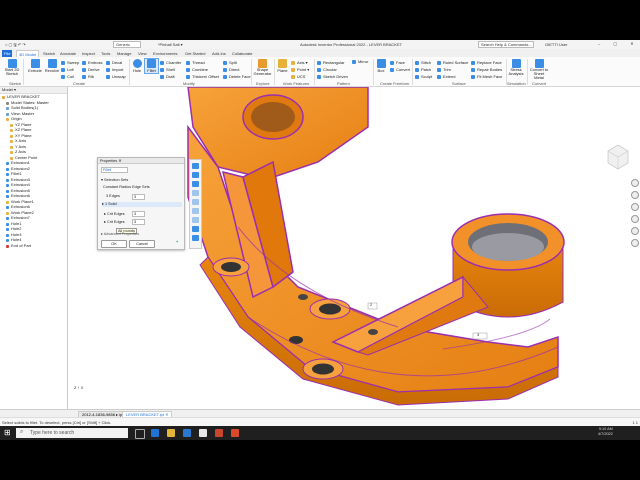 The height and width of the screenshot is (480, 640). What do you see at coordinates (92, 76) in the screenshot?
I see `rib-button: Rib` at bounding box center [92, 76].